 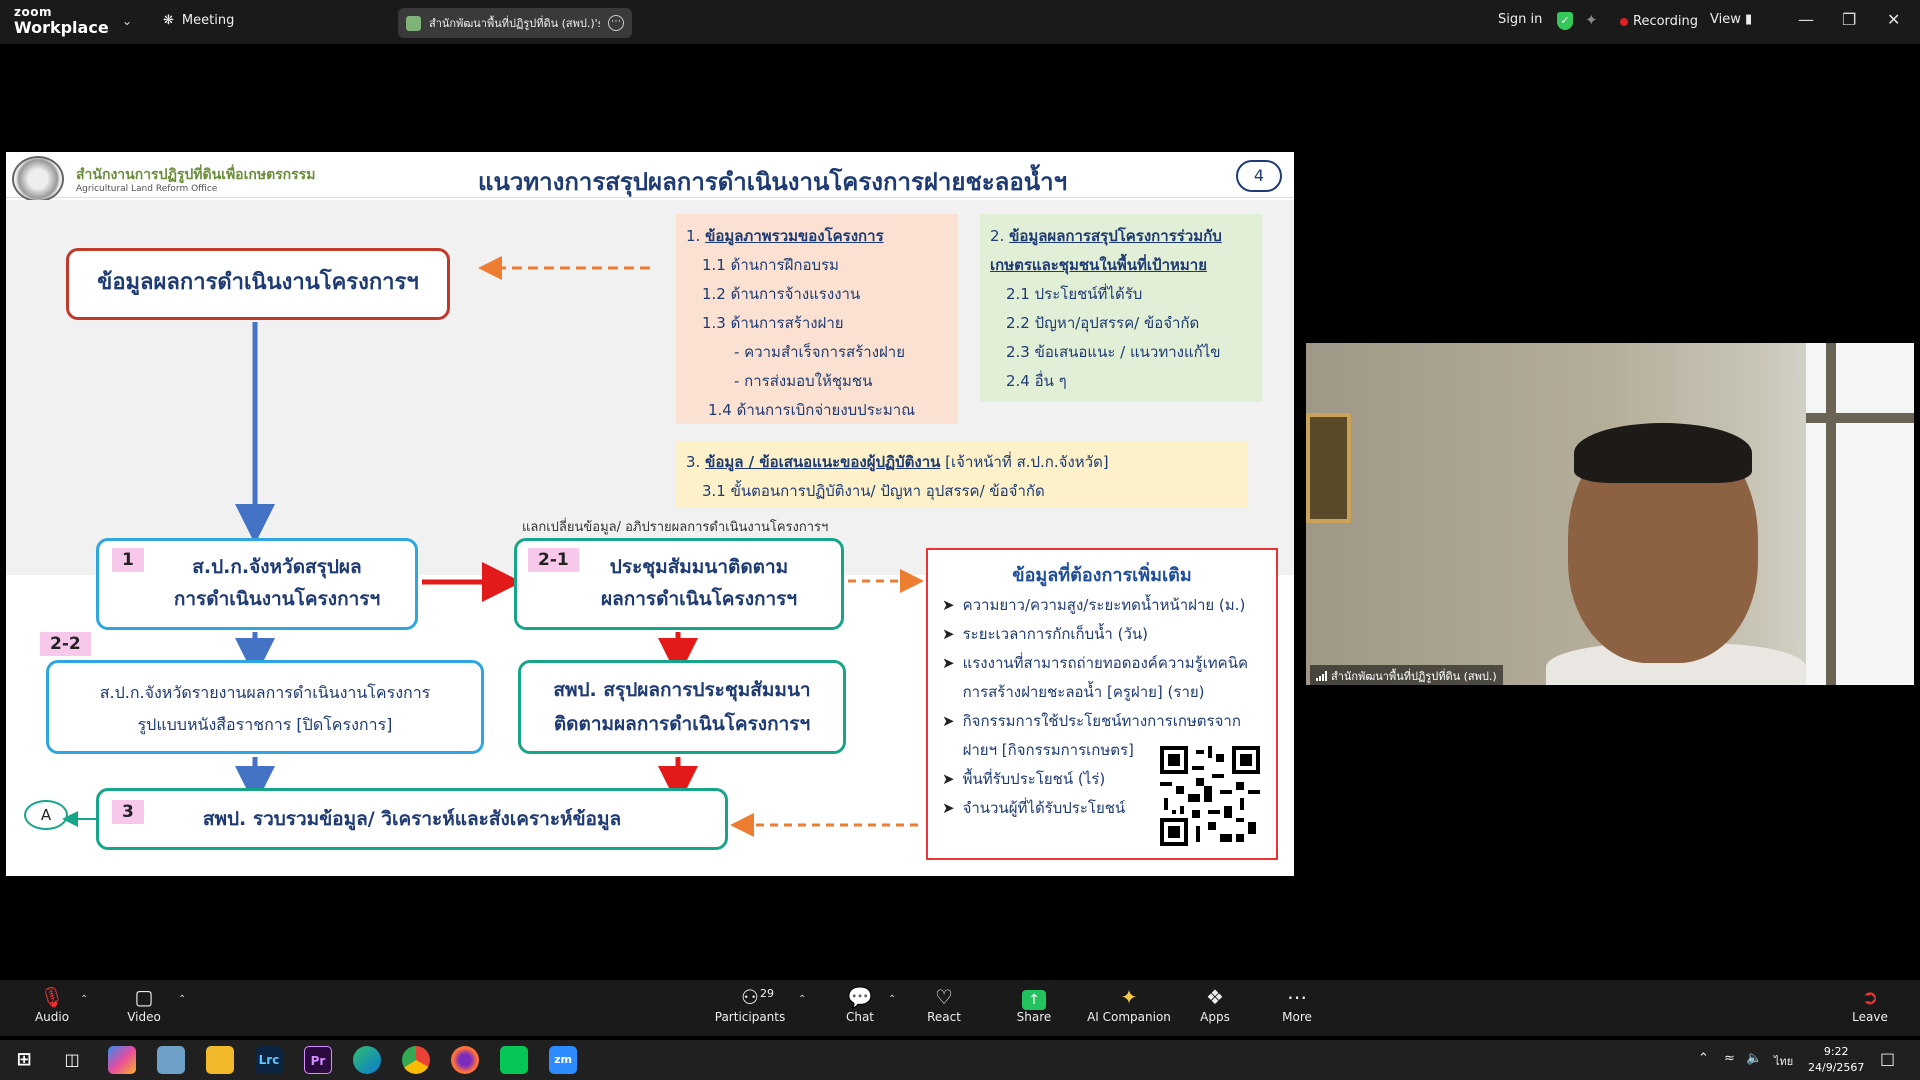 I want to click on clock-time: 9:22, so click(x=1836, y=1051).